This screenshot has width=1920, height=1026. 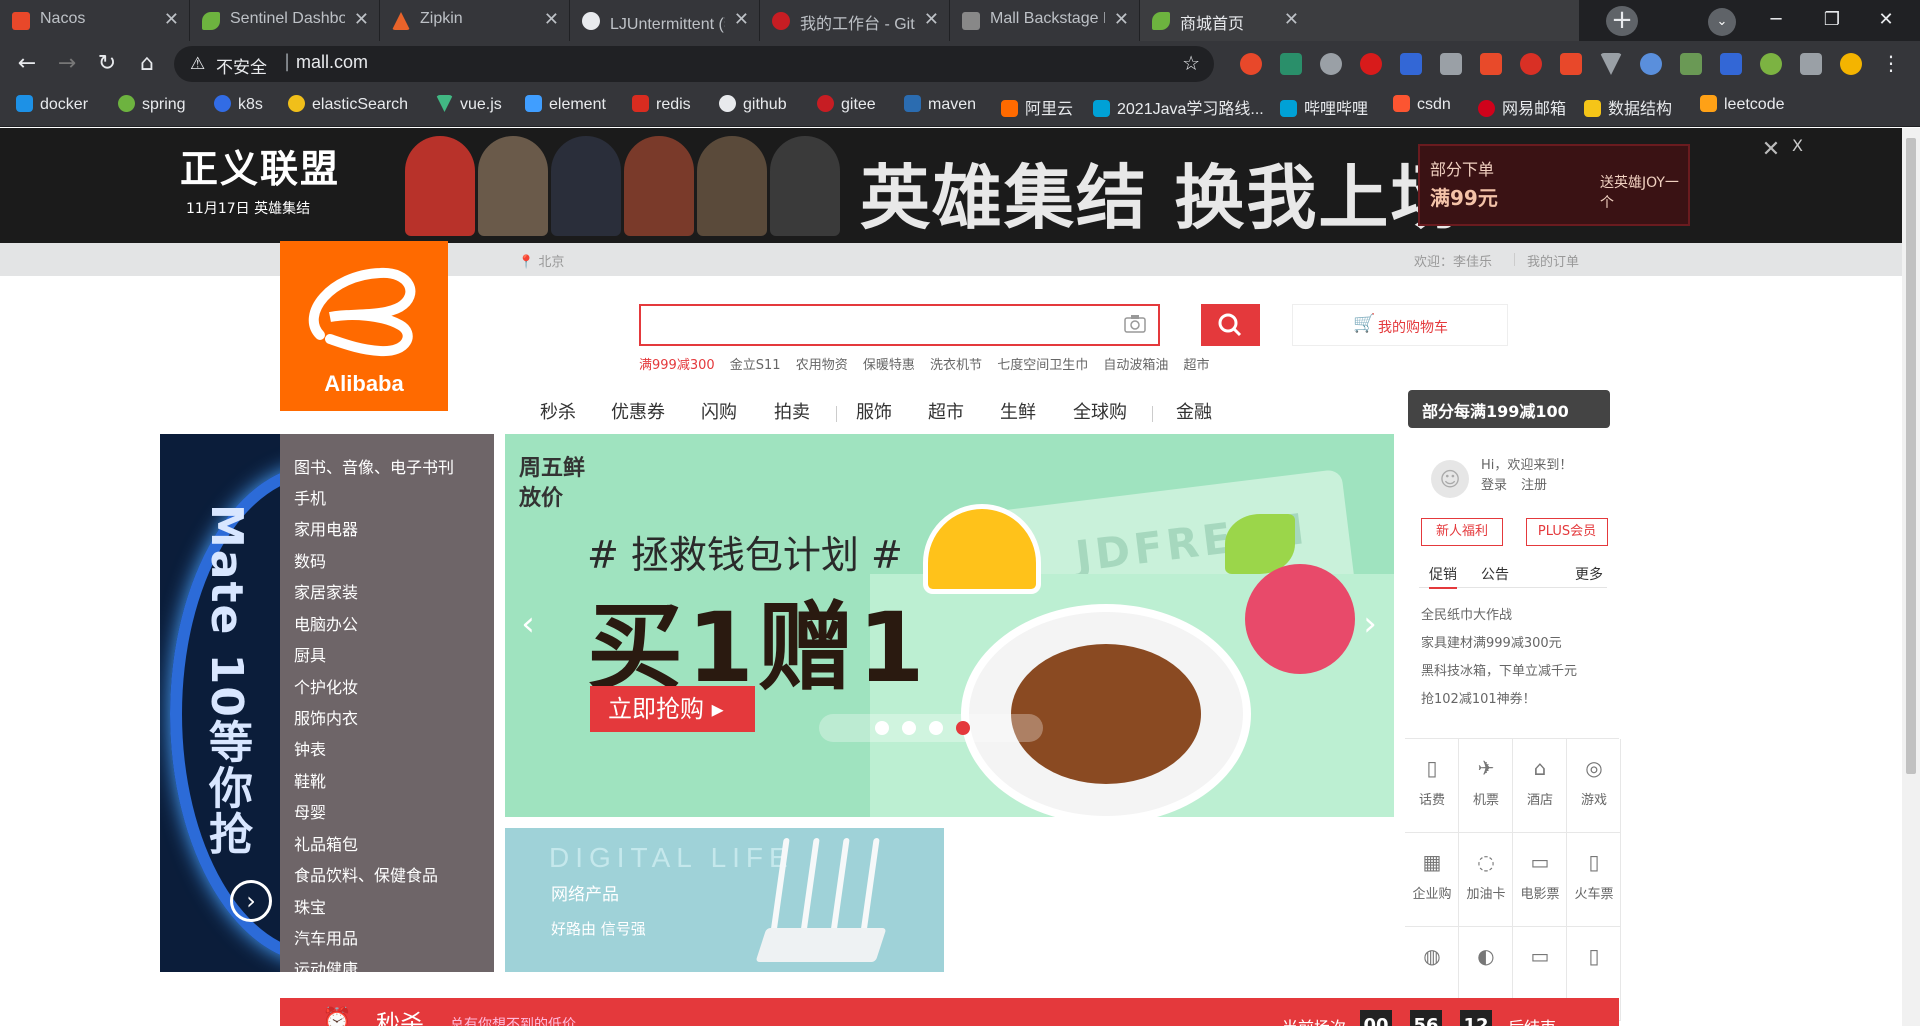 I want to click on search-button, so click(x=1230, y=325).